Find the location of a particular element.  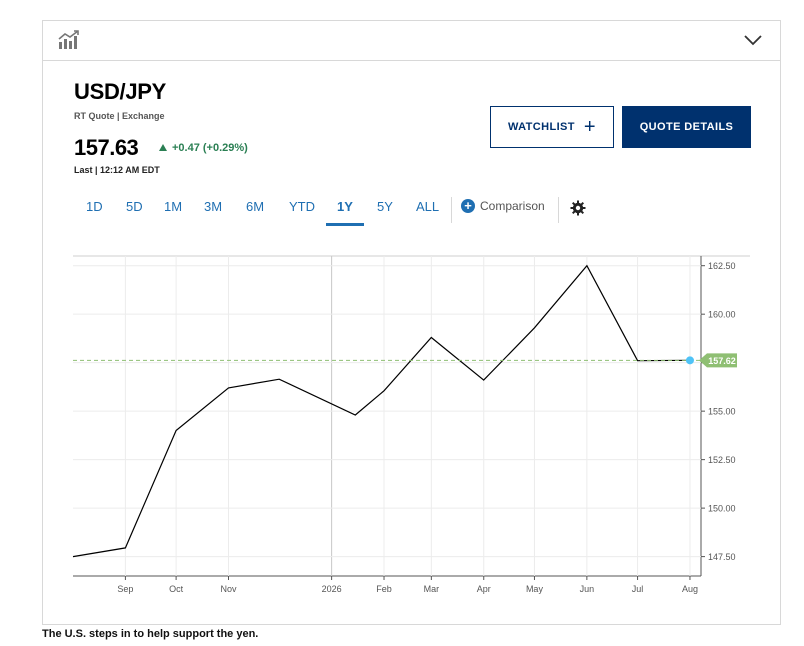

x-tick-label: Aug is located at coordinates (690, 589).